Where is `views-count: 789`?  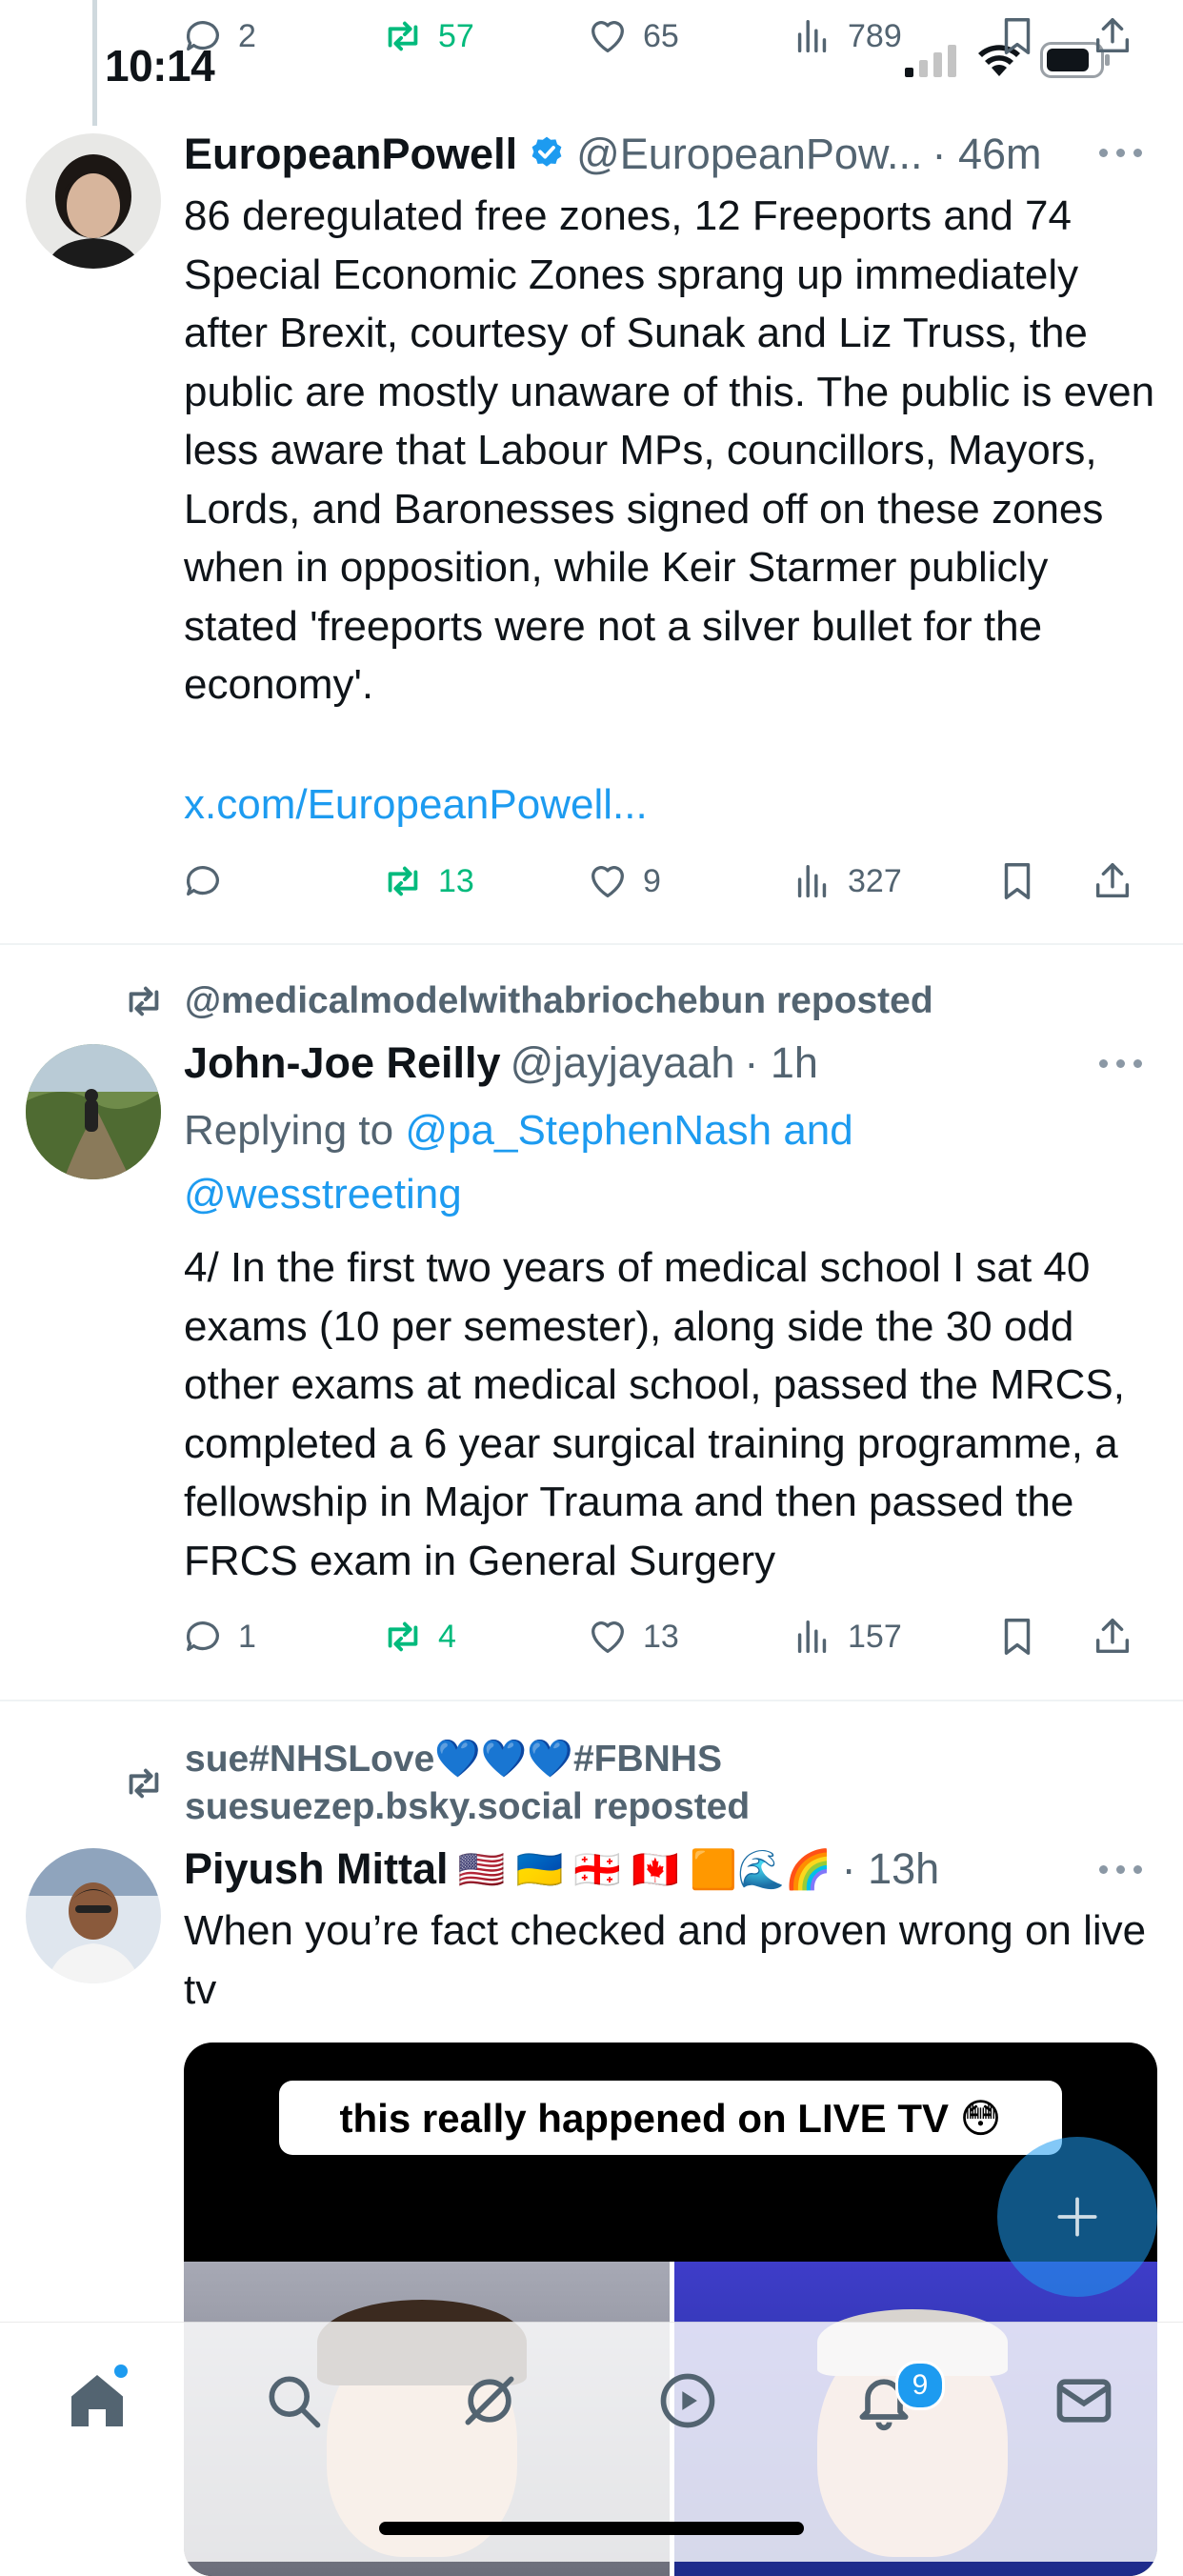 views-count: 789 is located at coordinates (875, 35).